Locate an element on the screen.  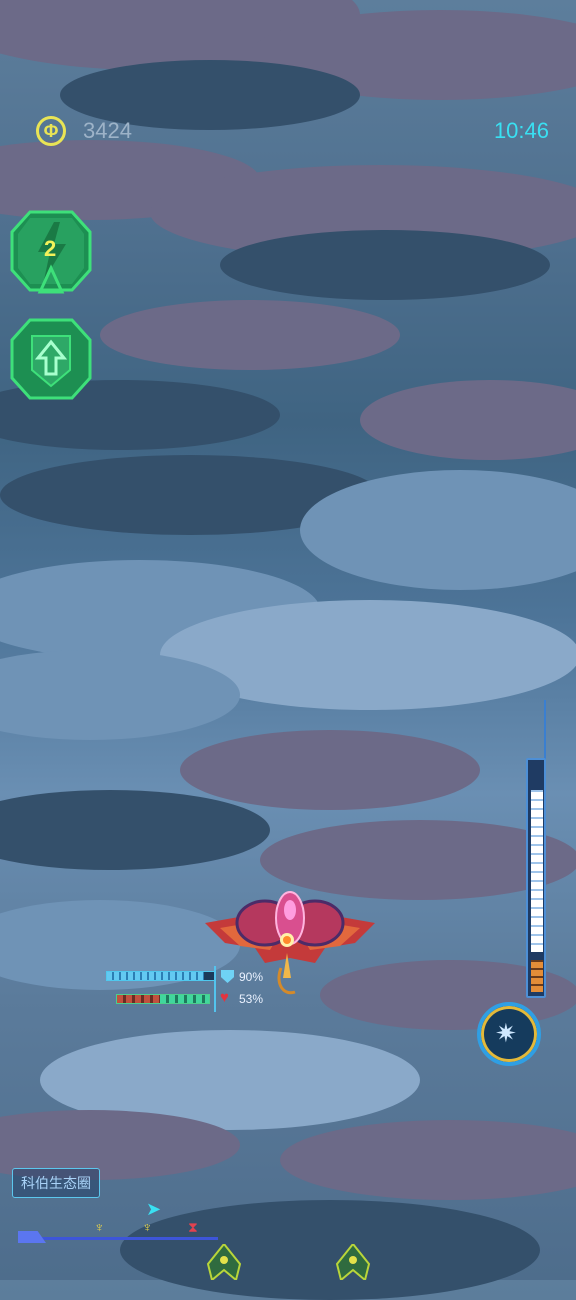
bomb-count: 2 is located at coordinates (50, 248).